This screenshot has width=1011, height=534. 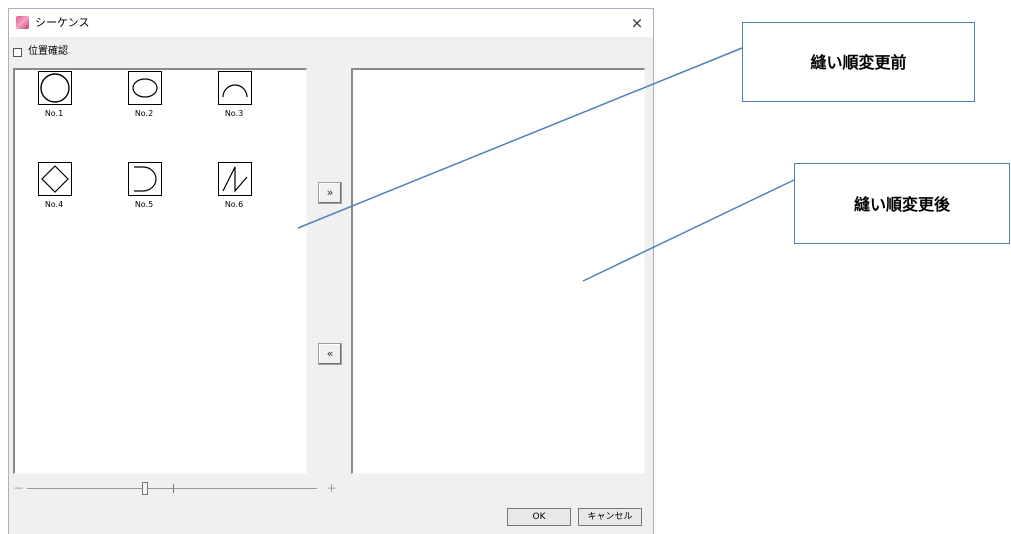 What do you see at coordinates (902, 203) in the screenshot?
I see `callout-after-change: 縫い順変更後` at bounding box center [902, 203].